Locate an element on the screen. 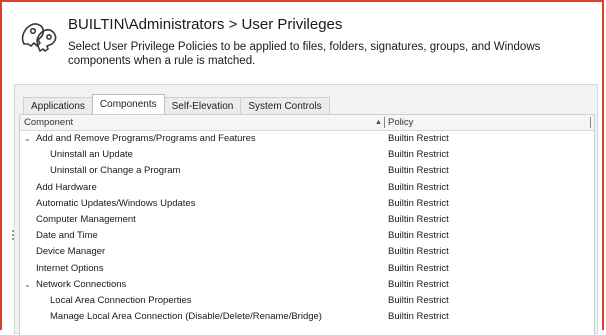 The height and width of the screenshot is (335, 606). component-name: Date and Time is located at coordinates (67, 236).